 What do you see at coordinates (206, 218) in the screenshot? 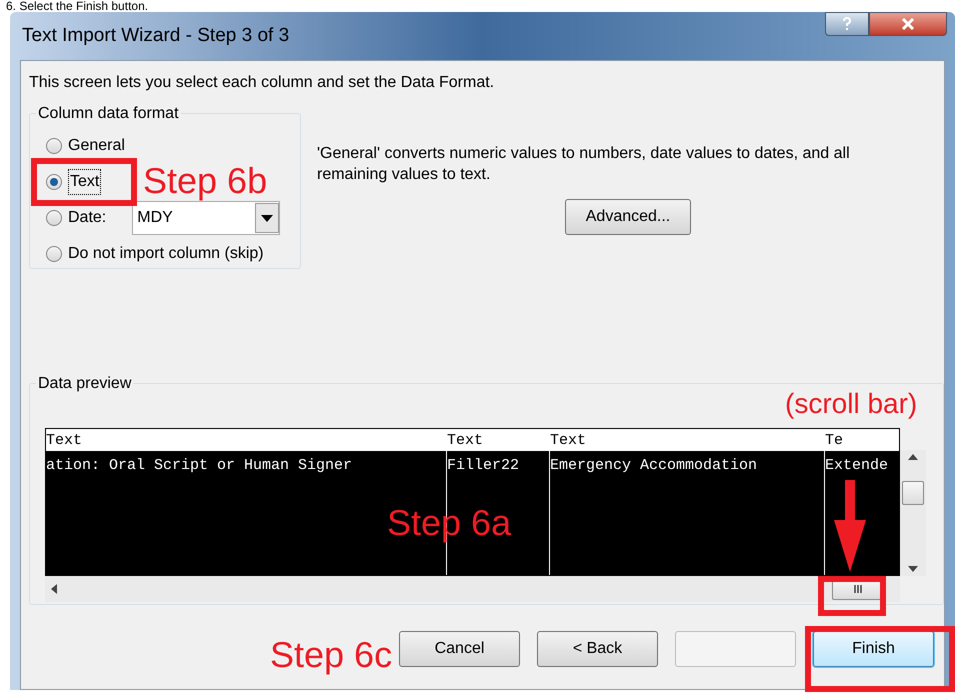
I see `date-order-dropdown: MDY` at bounding box center [206, 218].